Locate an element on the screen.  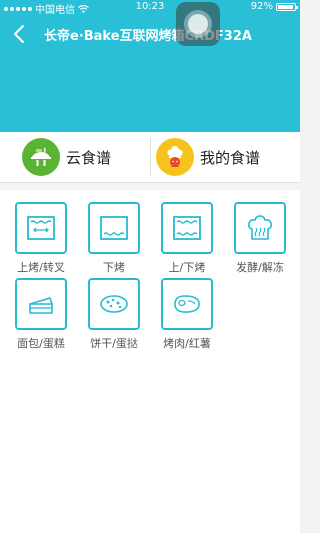
mode-label: 烤肉/红薯 is located at coordinates (187, 343).